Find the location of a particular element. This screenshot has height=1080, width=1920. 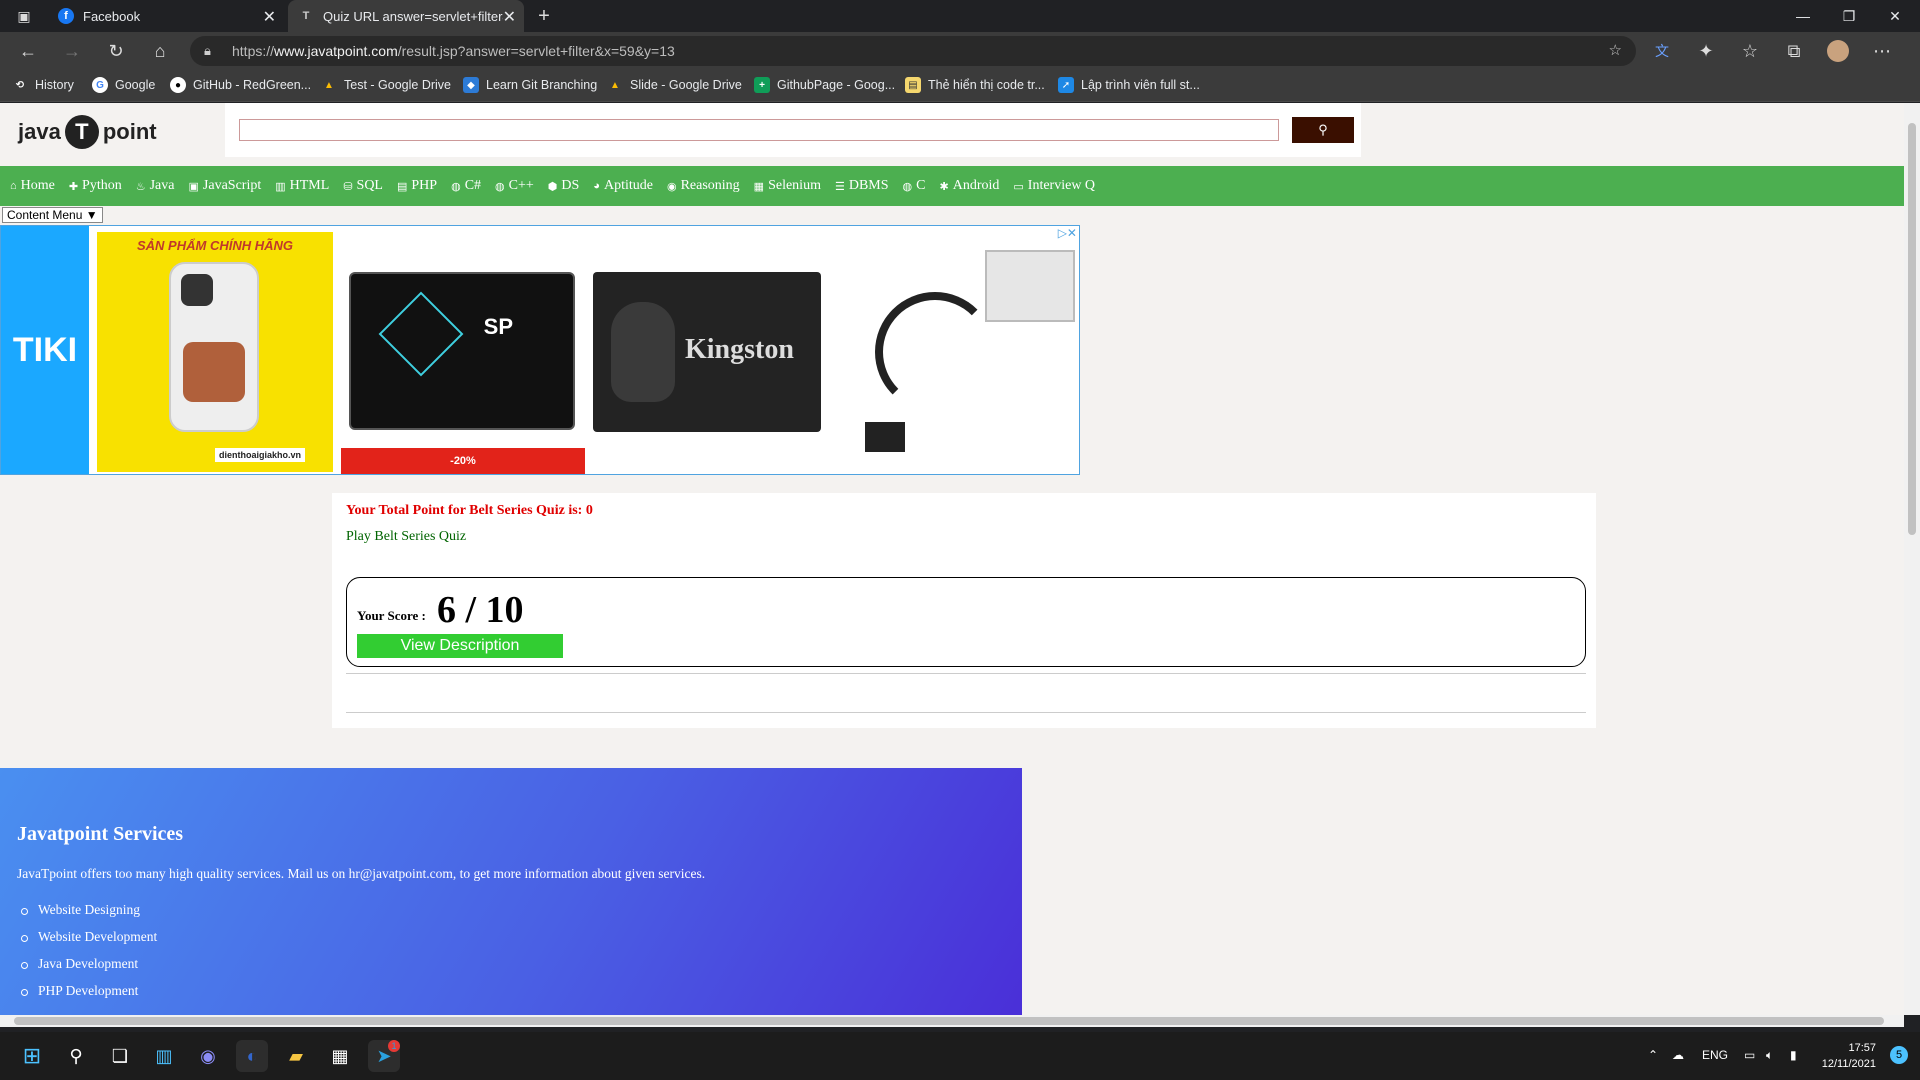

file-explorer-icon: ▰ is located at coordinates (296, 1056).